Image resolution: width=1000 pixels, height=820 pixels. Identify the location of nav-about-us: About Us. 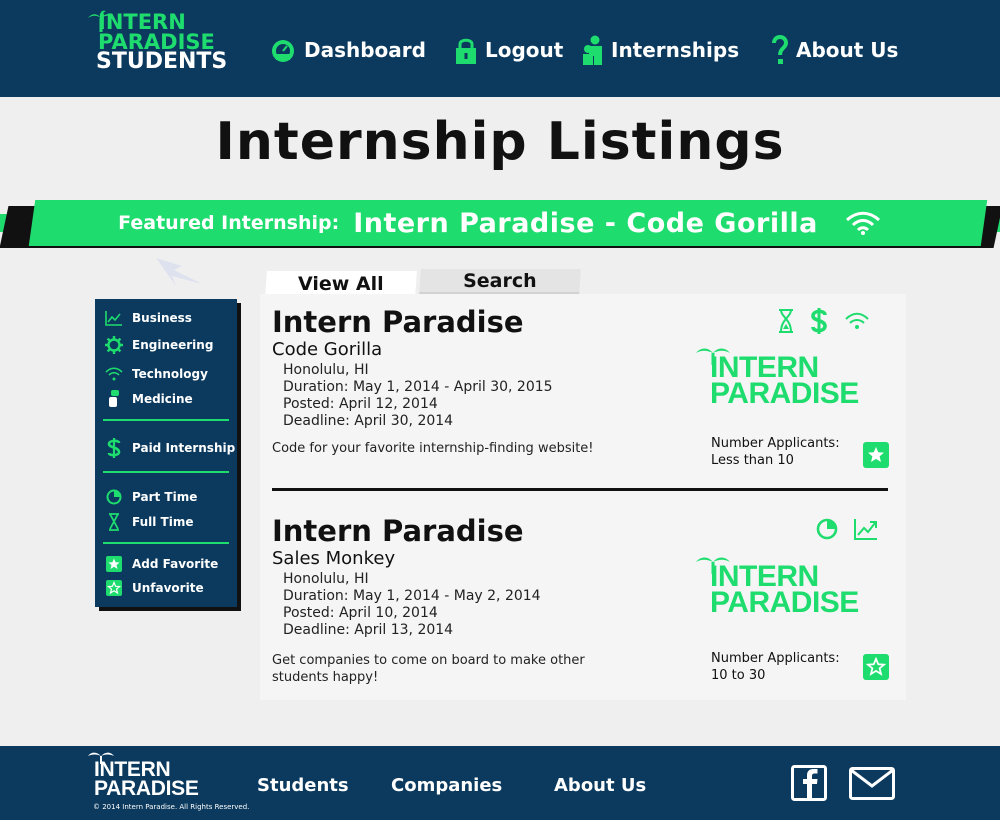
(835, 50).